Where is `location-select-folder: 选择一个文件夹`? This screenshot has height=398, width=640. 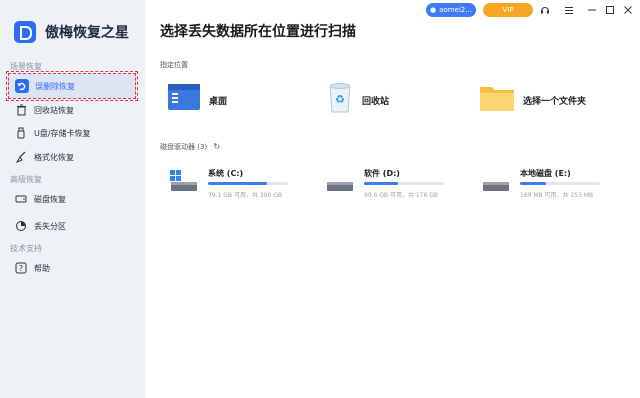
location-select-folder: 选择一个文件夹 is located at coordinates (532, 100).